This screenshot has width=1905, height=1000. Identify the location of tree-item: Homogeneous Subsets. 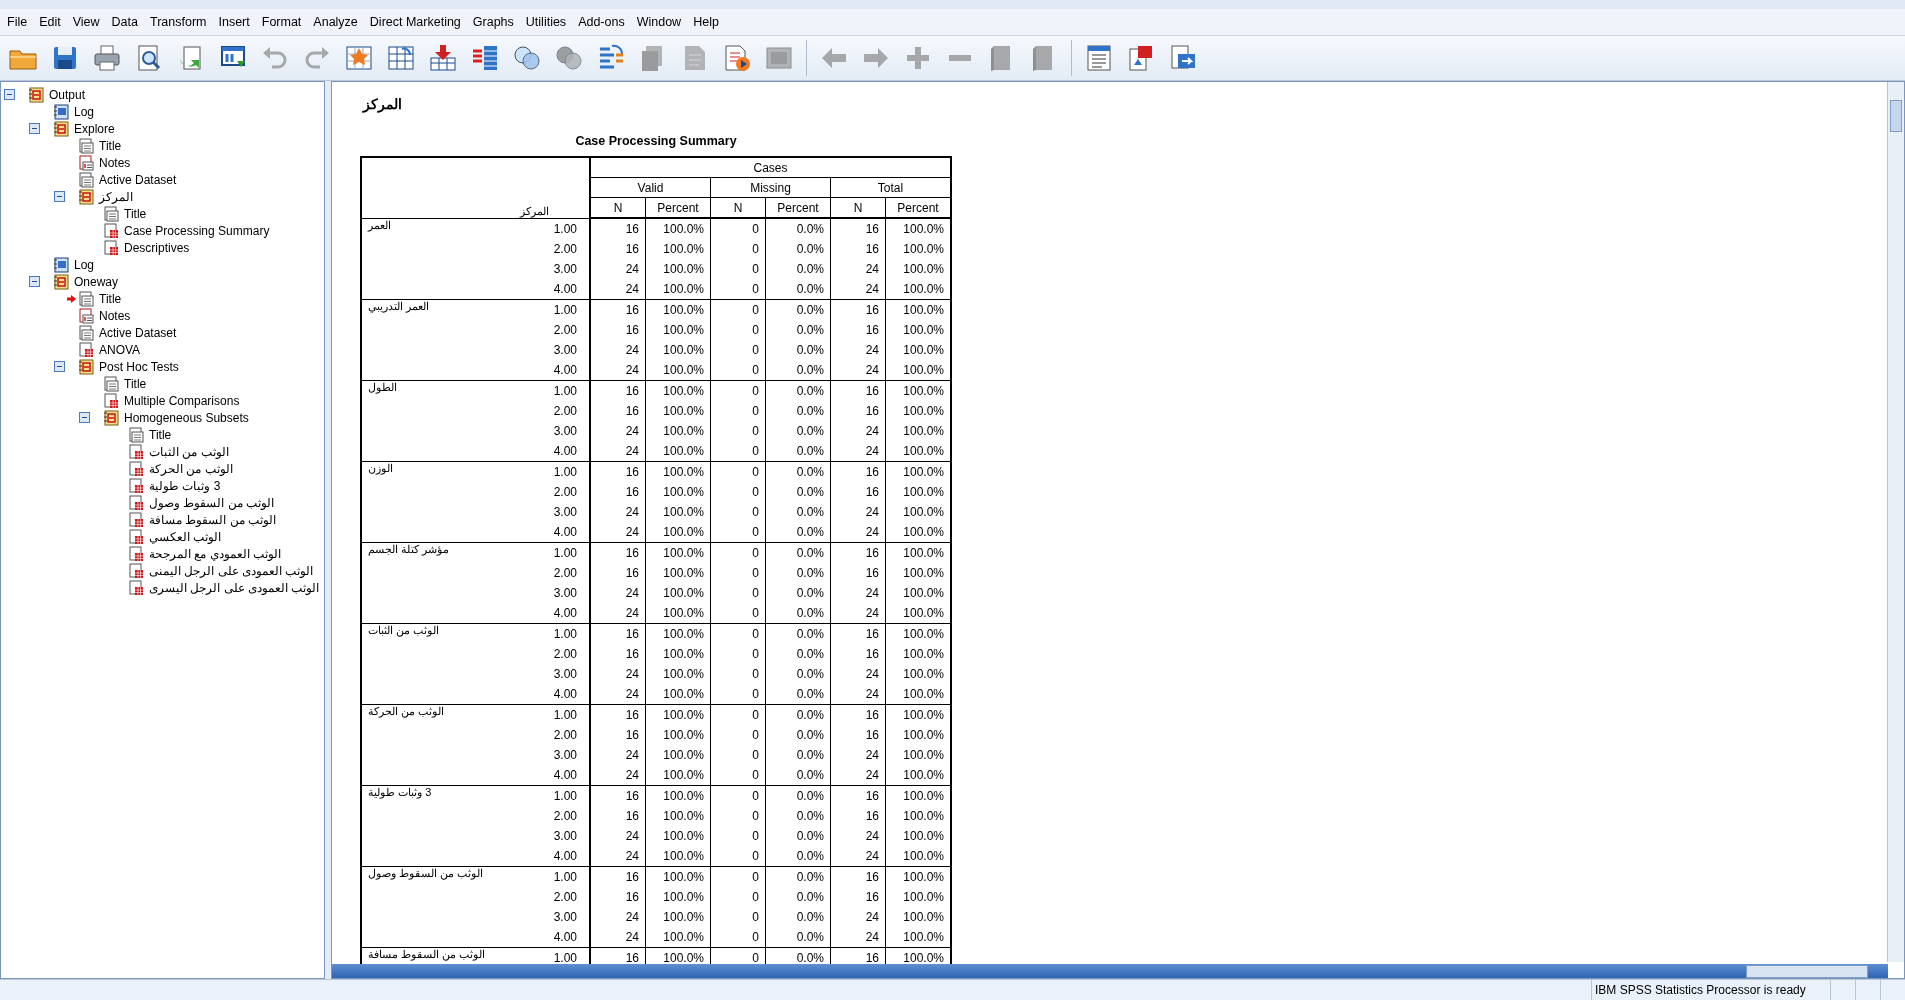
(186, 417).